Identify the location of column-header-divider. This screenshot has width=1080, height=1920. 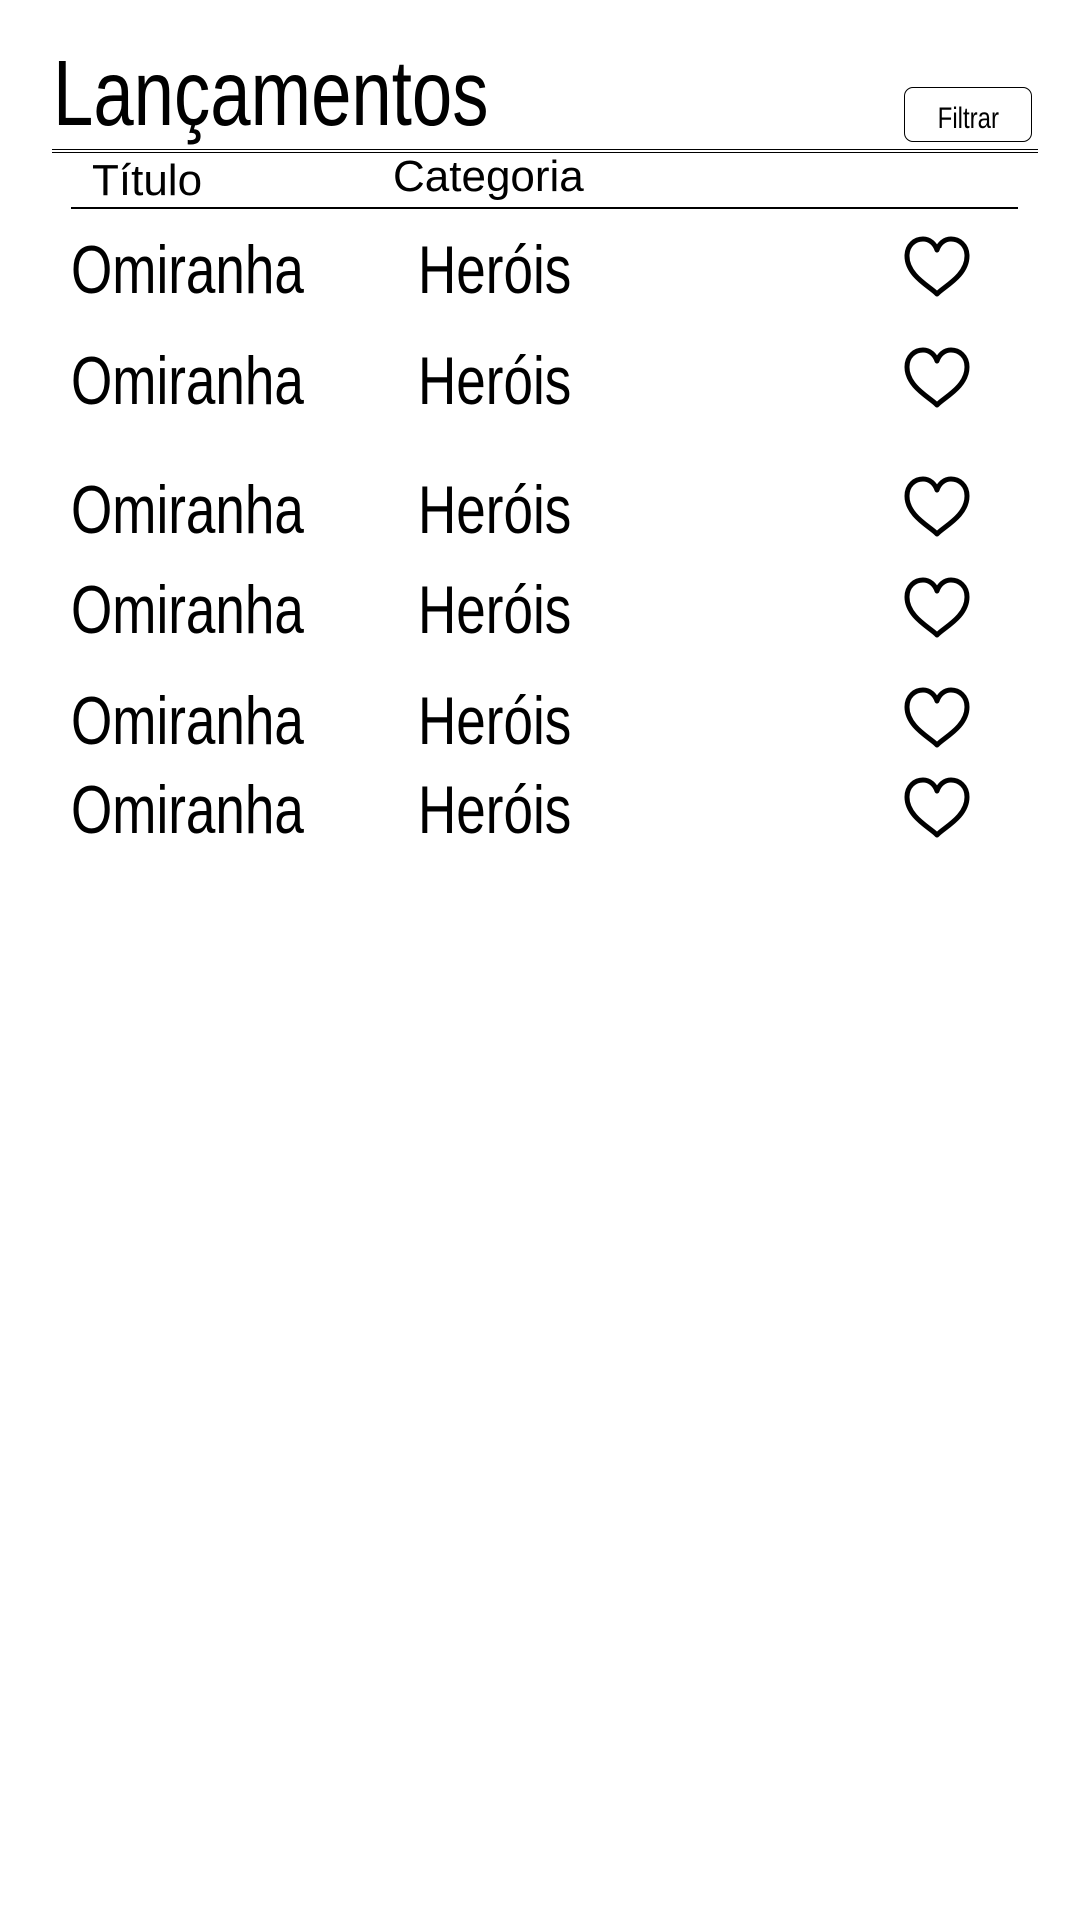
(544, 208).